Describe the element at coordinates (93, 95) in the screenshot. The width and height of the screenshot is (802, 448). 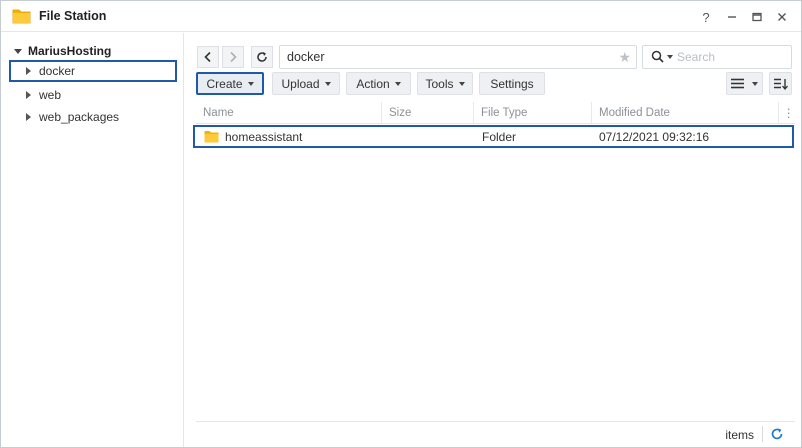
I see `tree-item-web: web` at that location.